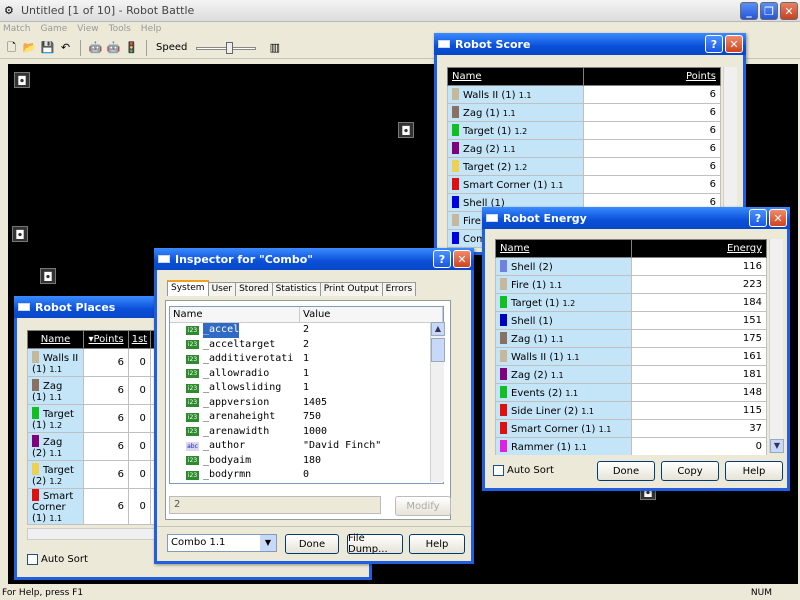  I want to click on property-value-field: 2, so click(275, 505).